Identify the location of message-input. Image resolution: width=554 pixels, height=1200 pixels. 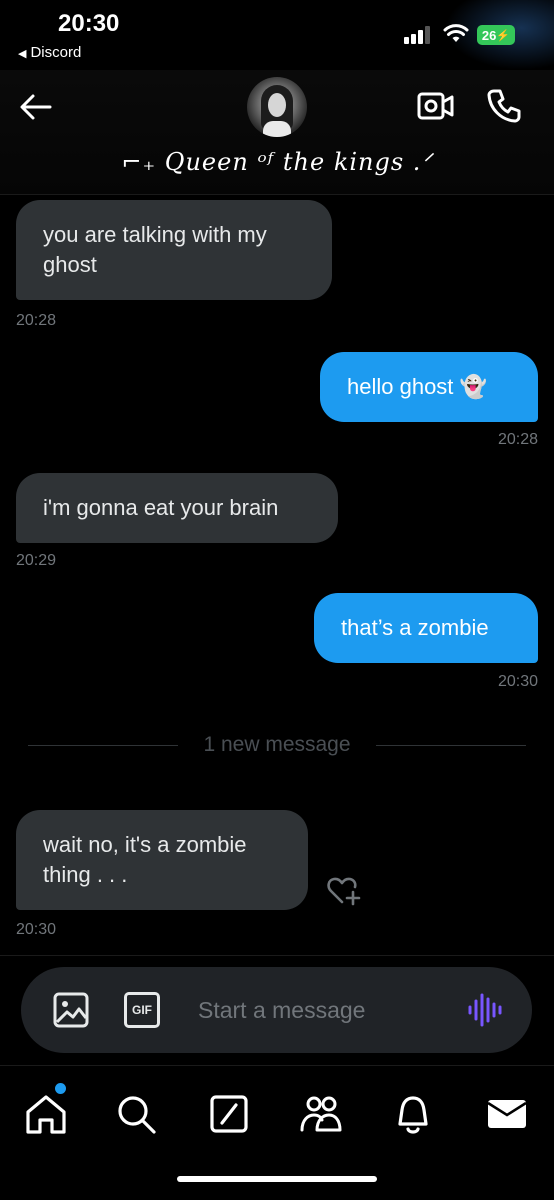
(323, 1010).